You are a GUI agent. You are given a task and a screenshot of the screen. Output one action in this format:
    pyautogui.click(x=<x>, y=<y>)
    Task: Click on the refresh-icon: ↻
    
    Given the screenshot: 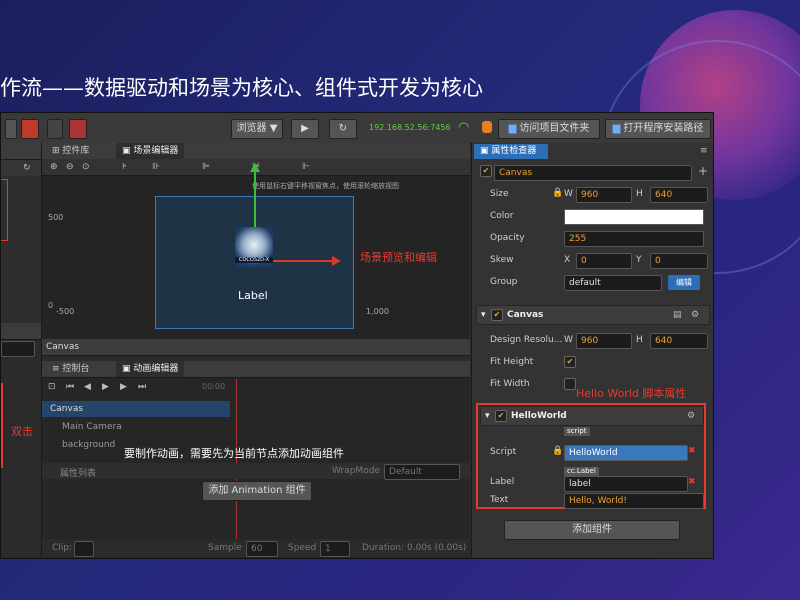 What is the action you would take?
    pyautogui.click(x=27, y=168)
    